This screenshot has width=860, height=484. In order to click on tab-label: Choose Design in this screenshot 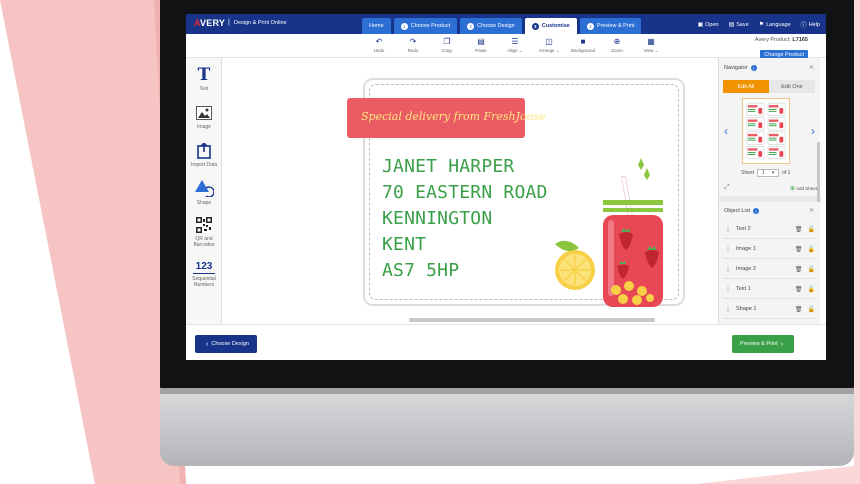, I will do `click(496, 26)`.